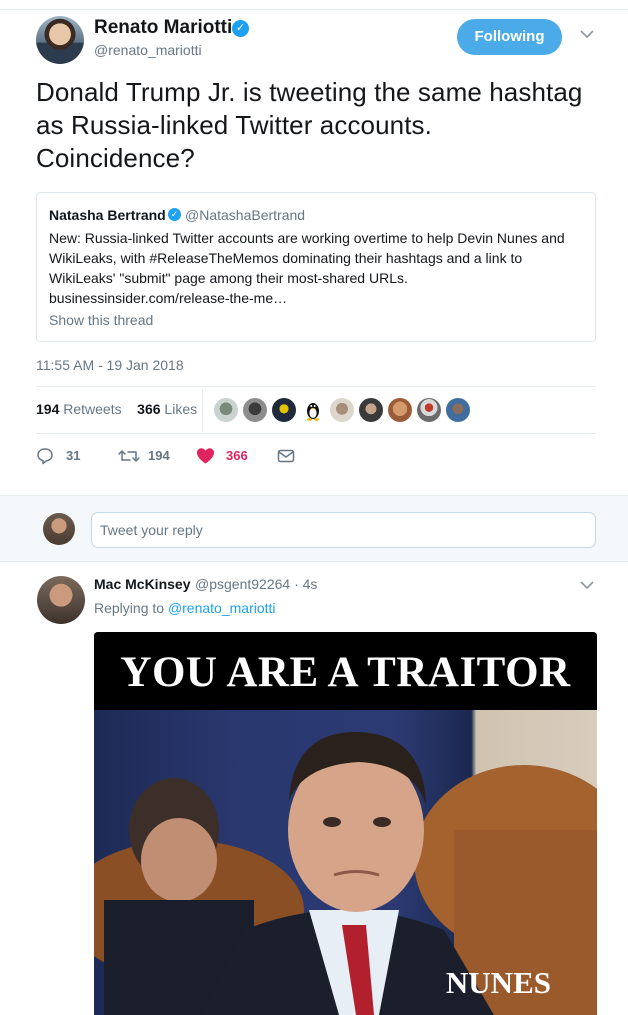  I want to click on author-avatar, so click(60, 40).